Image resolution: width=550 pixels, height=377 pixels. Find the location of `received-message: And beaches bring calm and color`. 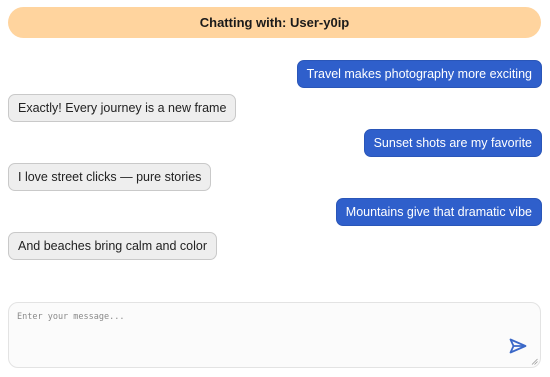

received-message: And beaches bring calm and color is located at coordinates (113, 246).